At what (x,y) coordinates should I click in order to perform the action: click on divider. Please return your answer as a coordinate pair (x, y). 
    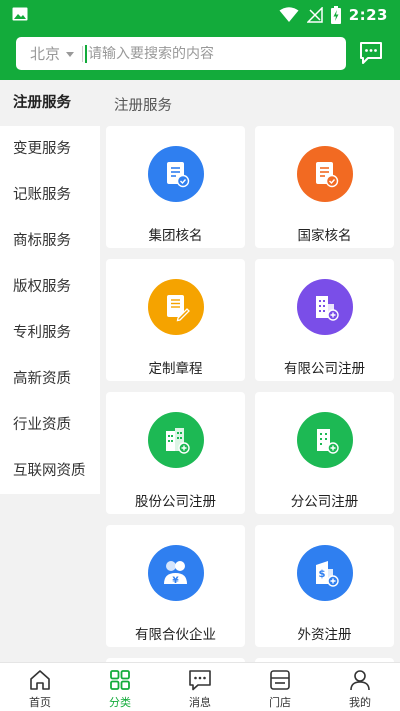
    Looking at the image, I should click on (83, 53).